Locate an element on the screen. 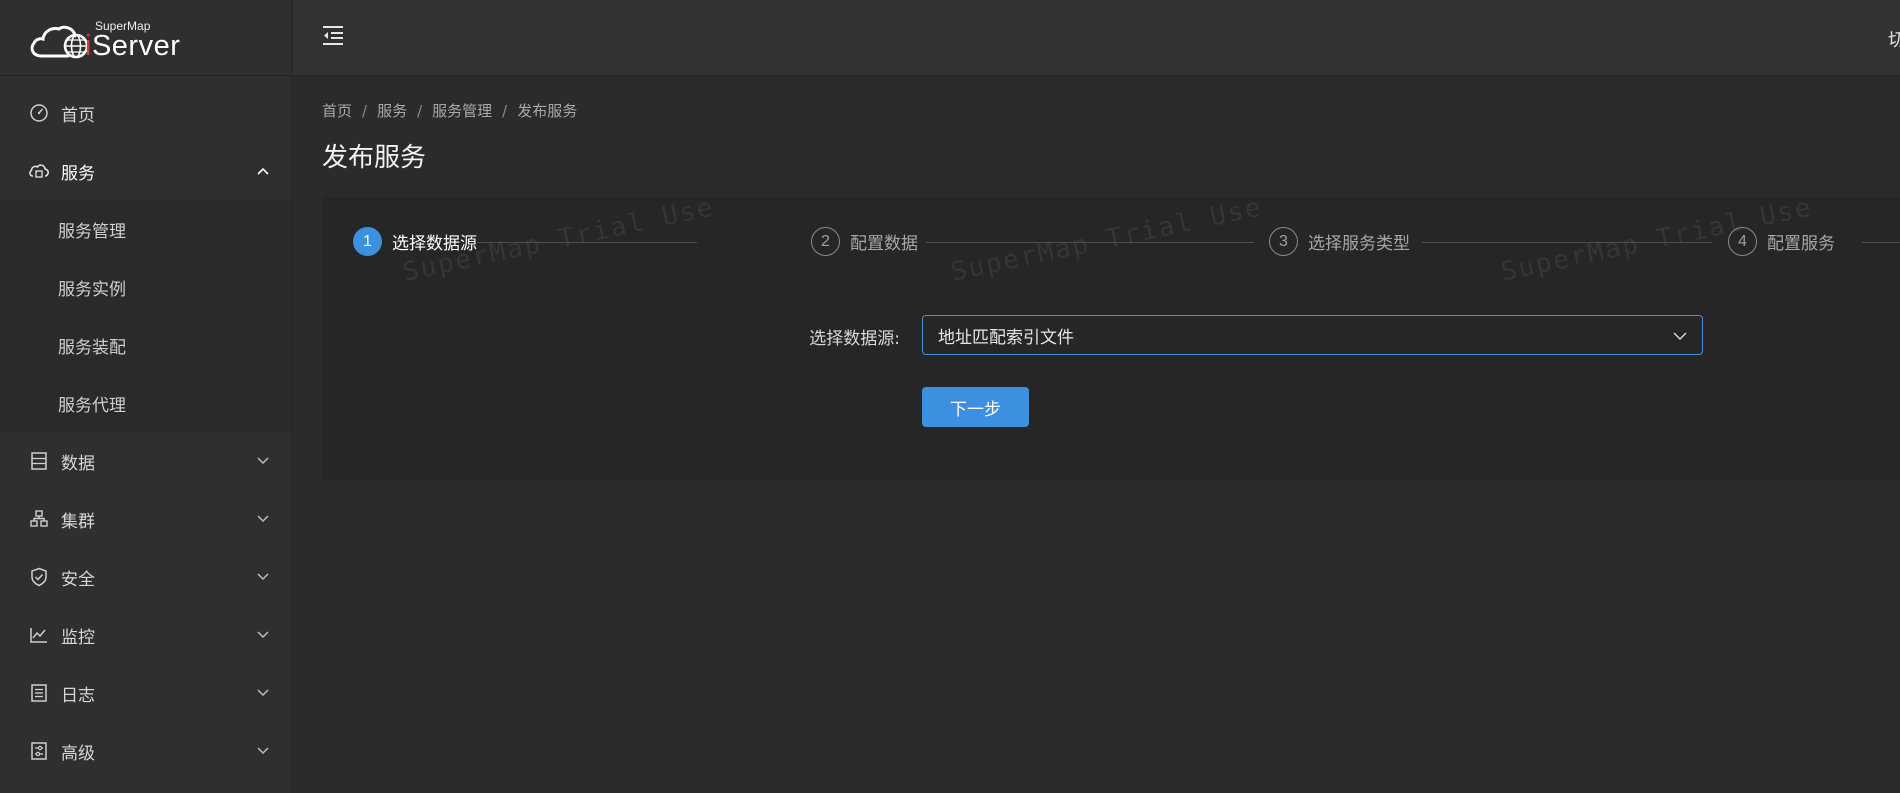 The height and width of the screenshot is (793, 1900). sidebar-item-label: 集群 is located at coordinates (78, 521).